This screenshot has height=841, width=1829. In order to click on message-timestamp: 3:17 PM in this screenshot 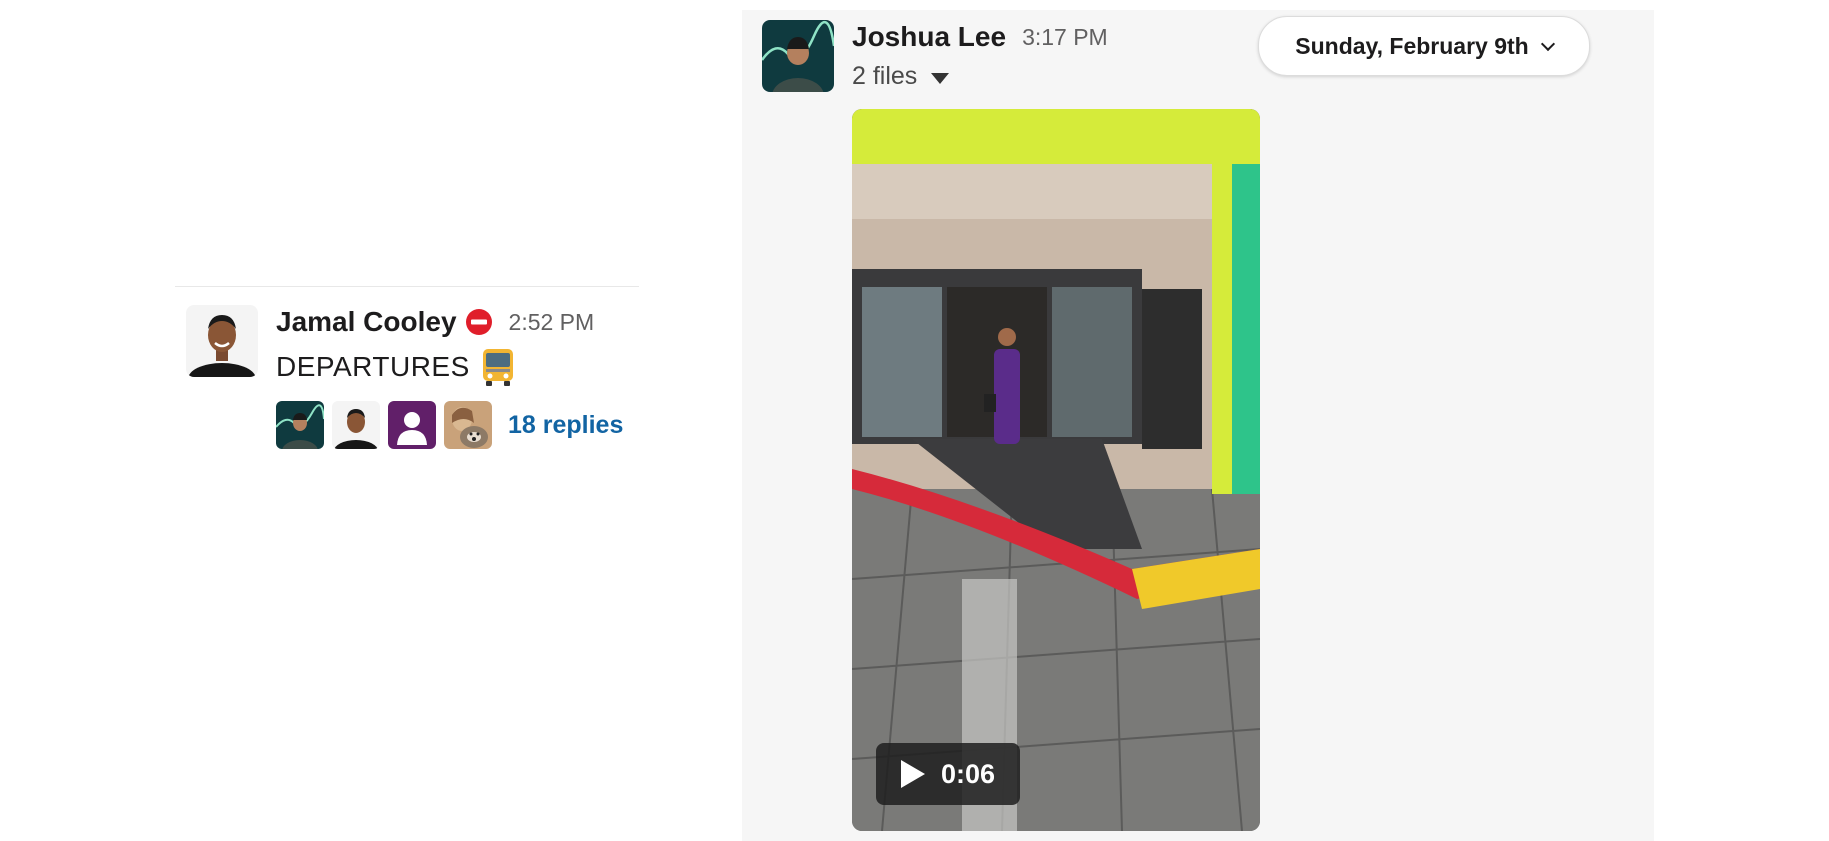, I will do `click(1065, 37)`.